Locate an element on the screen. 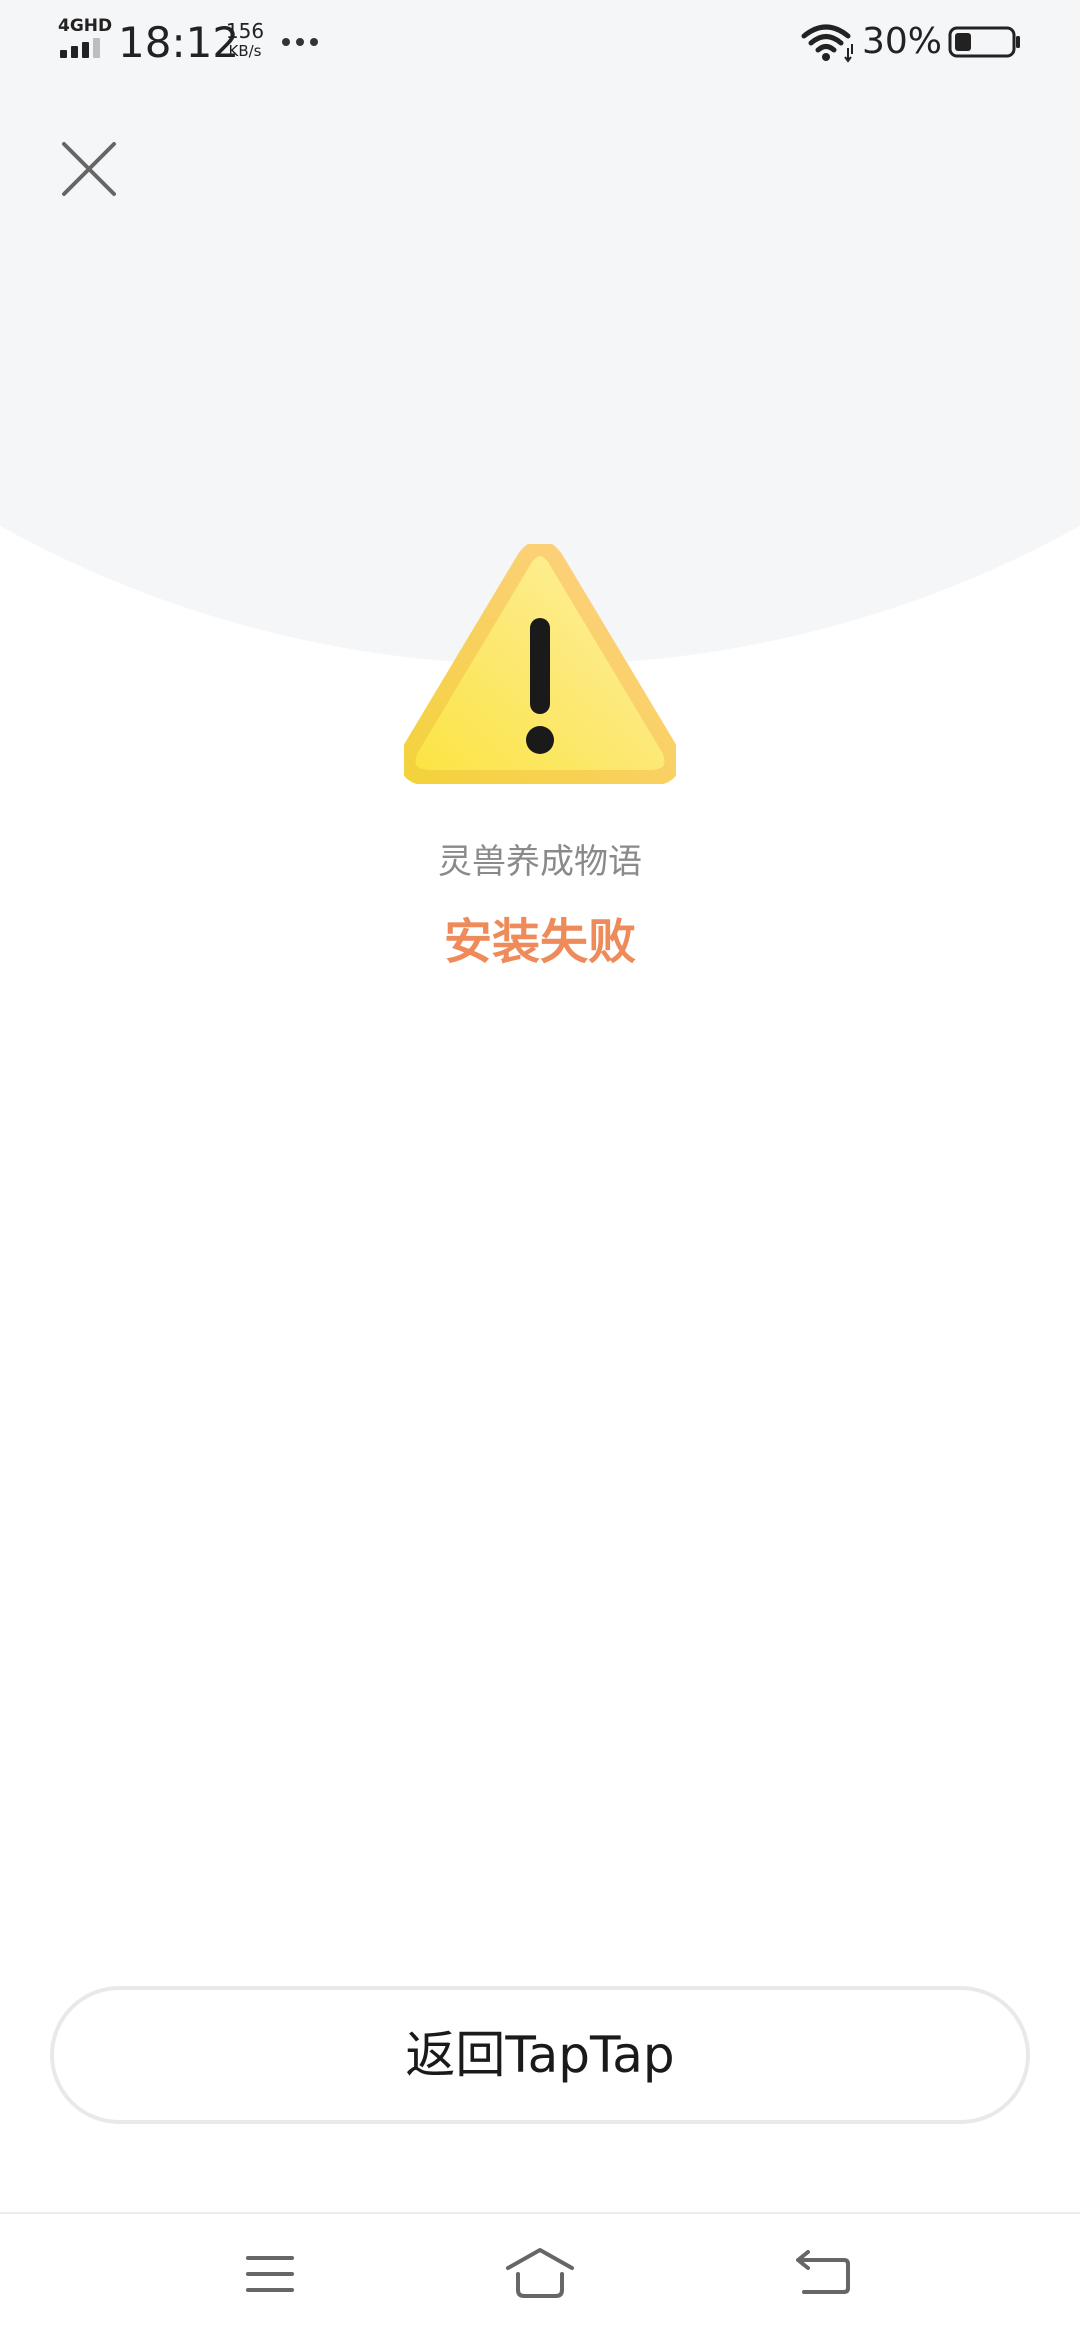 The height and width of the screenshot is (2340, 1080). install-status: 安装失败 is located at coordinates (539, 942).